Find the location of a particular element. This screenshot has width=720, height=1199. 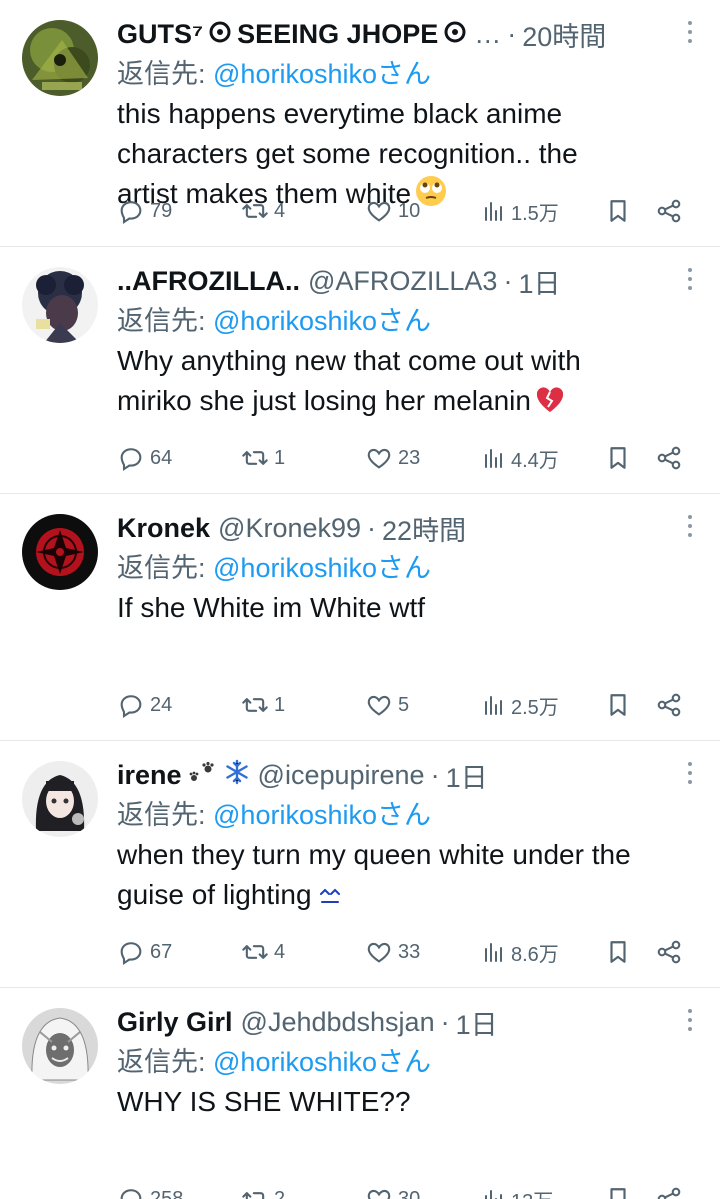

snowflake-emoji-icon is located at coordinates (237, 775).